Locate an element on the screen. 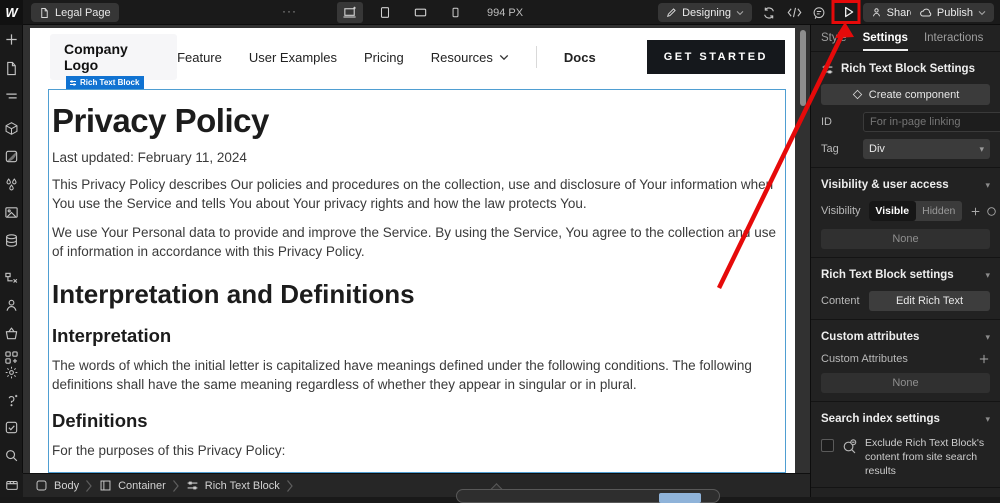  tab-settings: Settings is located at coordinates (885, 38).